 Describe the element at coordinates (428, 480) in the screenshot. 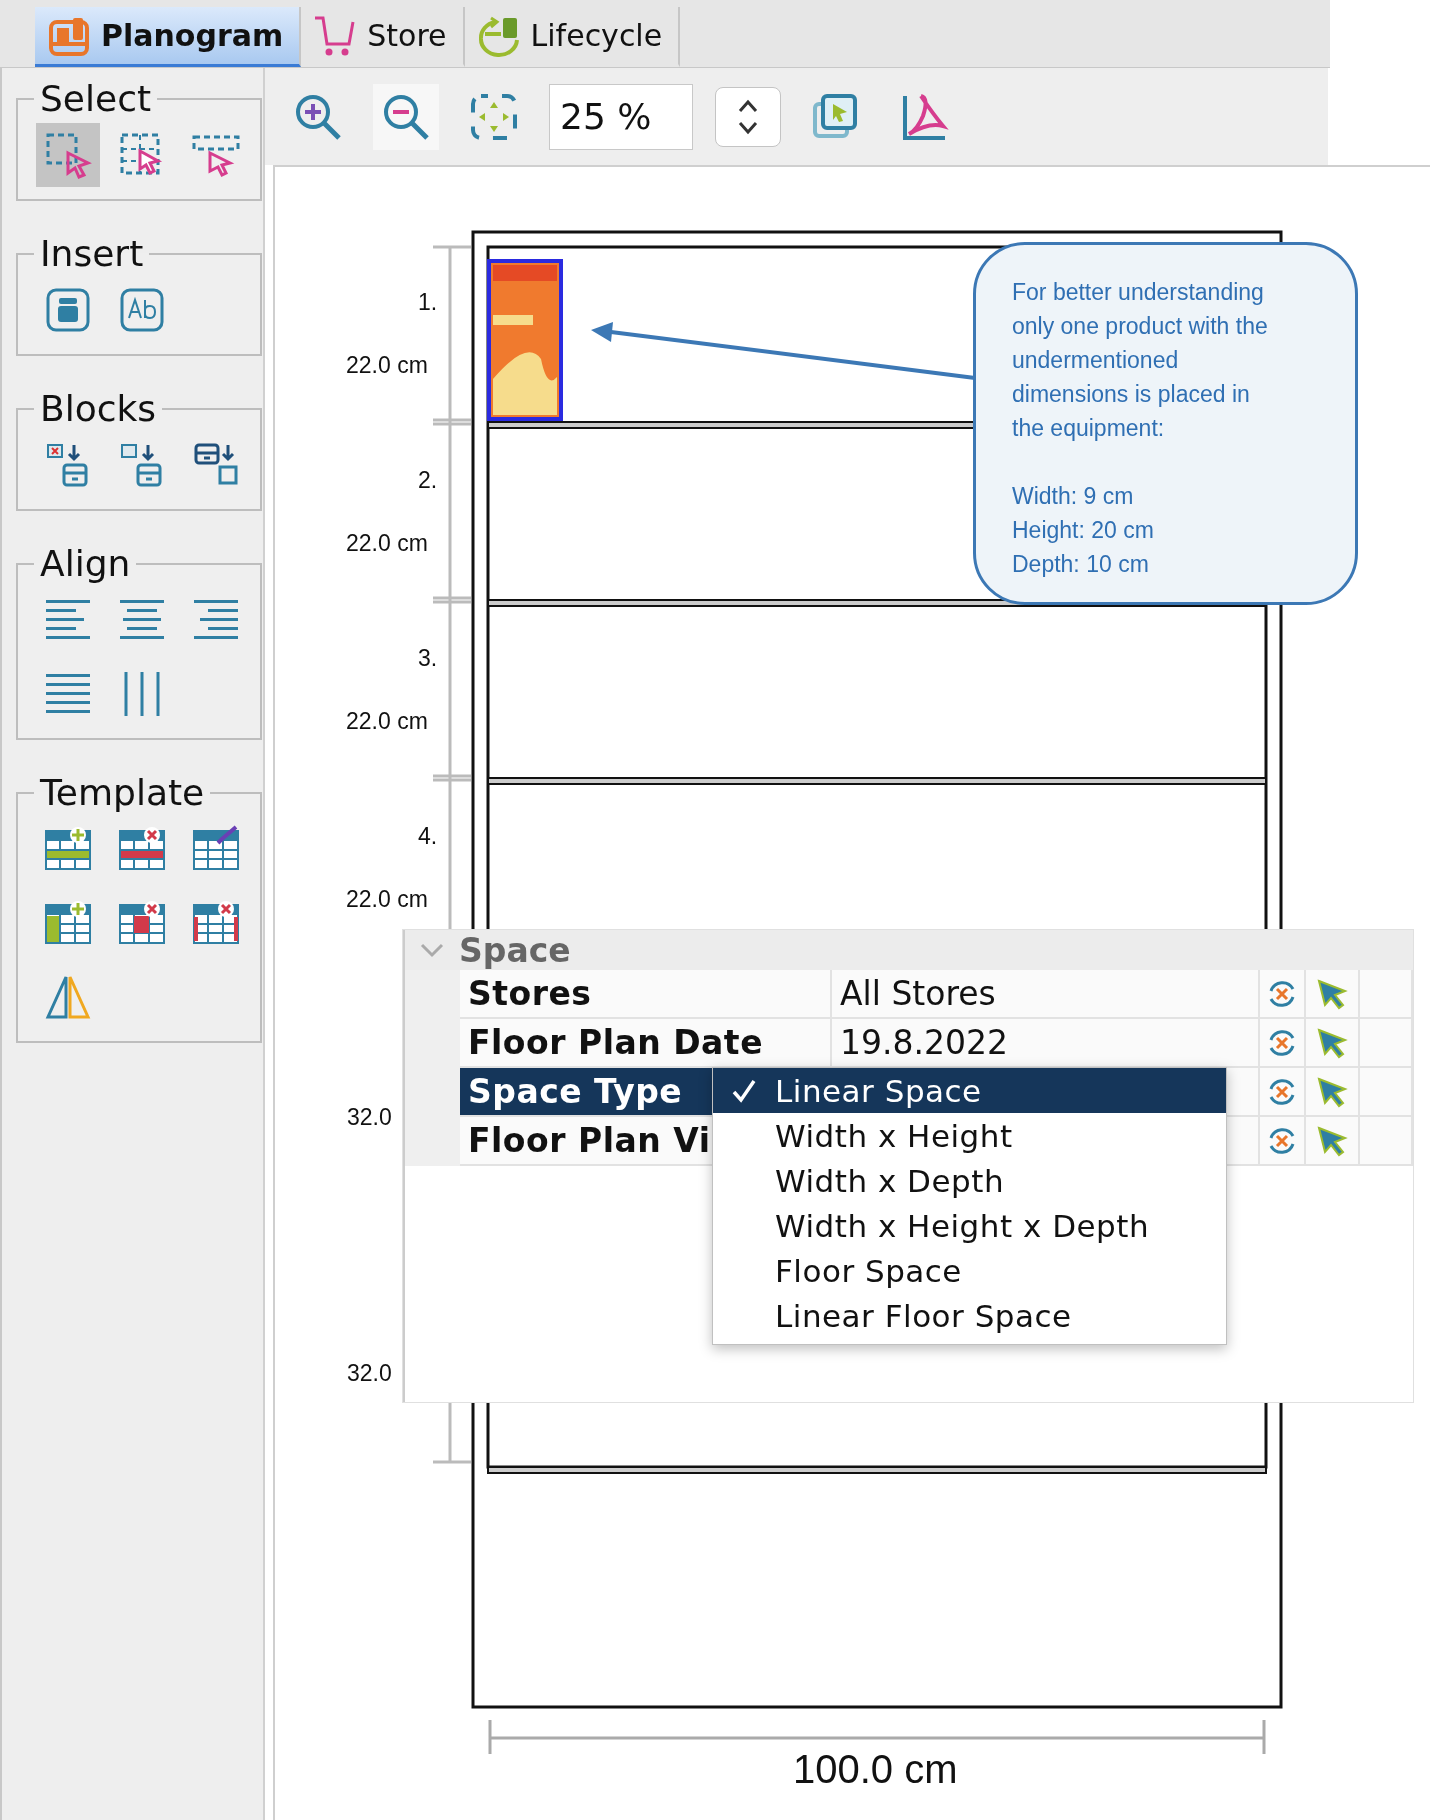

I see `shelf-number: 2.` at that location.